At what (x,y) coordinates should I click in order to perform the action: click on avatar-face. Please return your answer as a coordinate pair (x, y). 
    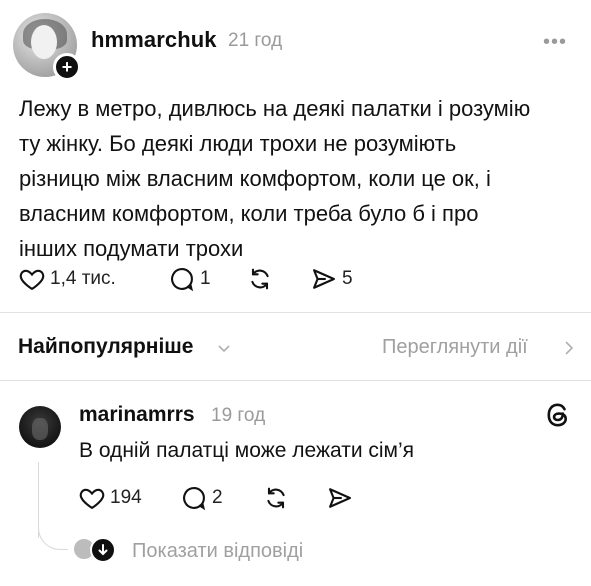
    Looking at the image, I should click on (44, 42).